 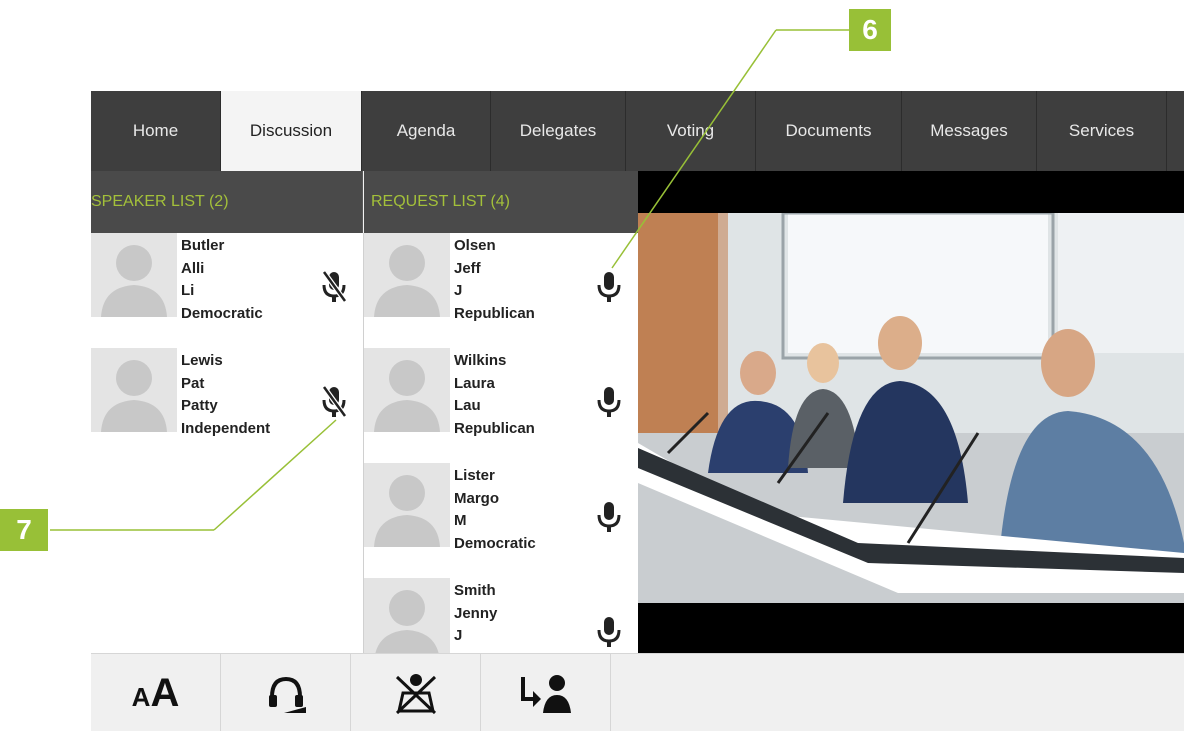 What do you see at coordinates (475, 590) in the screenshot?
I see `delegate-last-name: Smith` at bounding box center [475, 590].